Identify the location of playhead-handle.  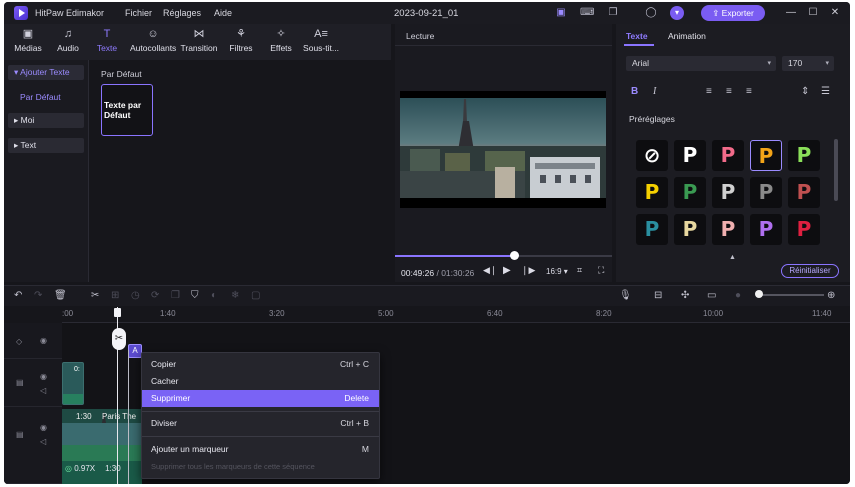
(117, 312).